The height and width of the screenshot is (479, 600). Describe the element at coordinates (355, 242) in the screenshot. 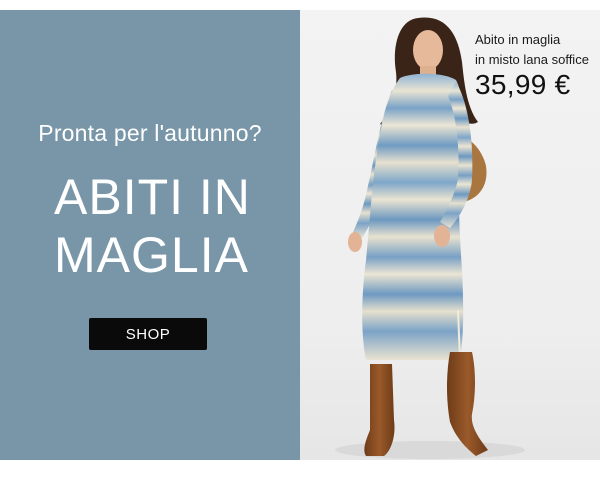

I see `left-hand` at that location.